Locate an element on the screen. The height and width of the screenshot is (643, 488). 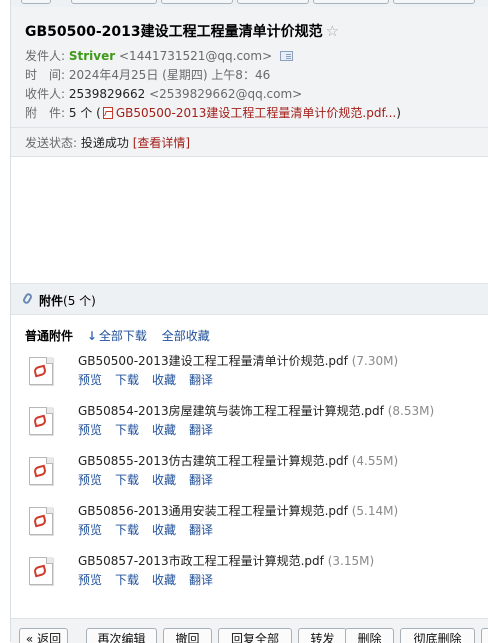
attachments-title: 附件(5 个) is located at coordinates (67, 300).